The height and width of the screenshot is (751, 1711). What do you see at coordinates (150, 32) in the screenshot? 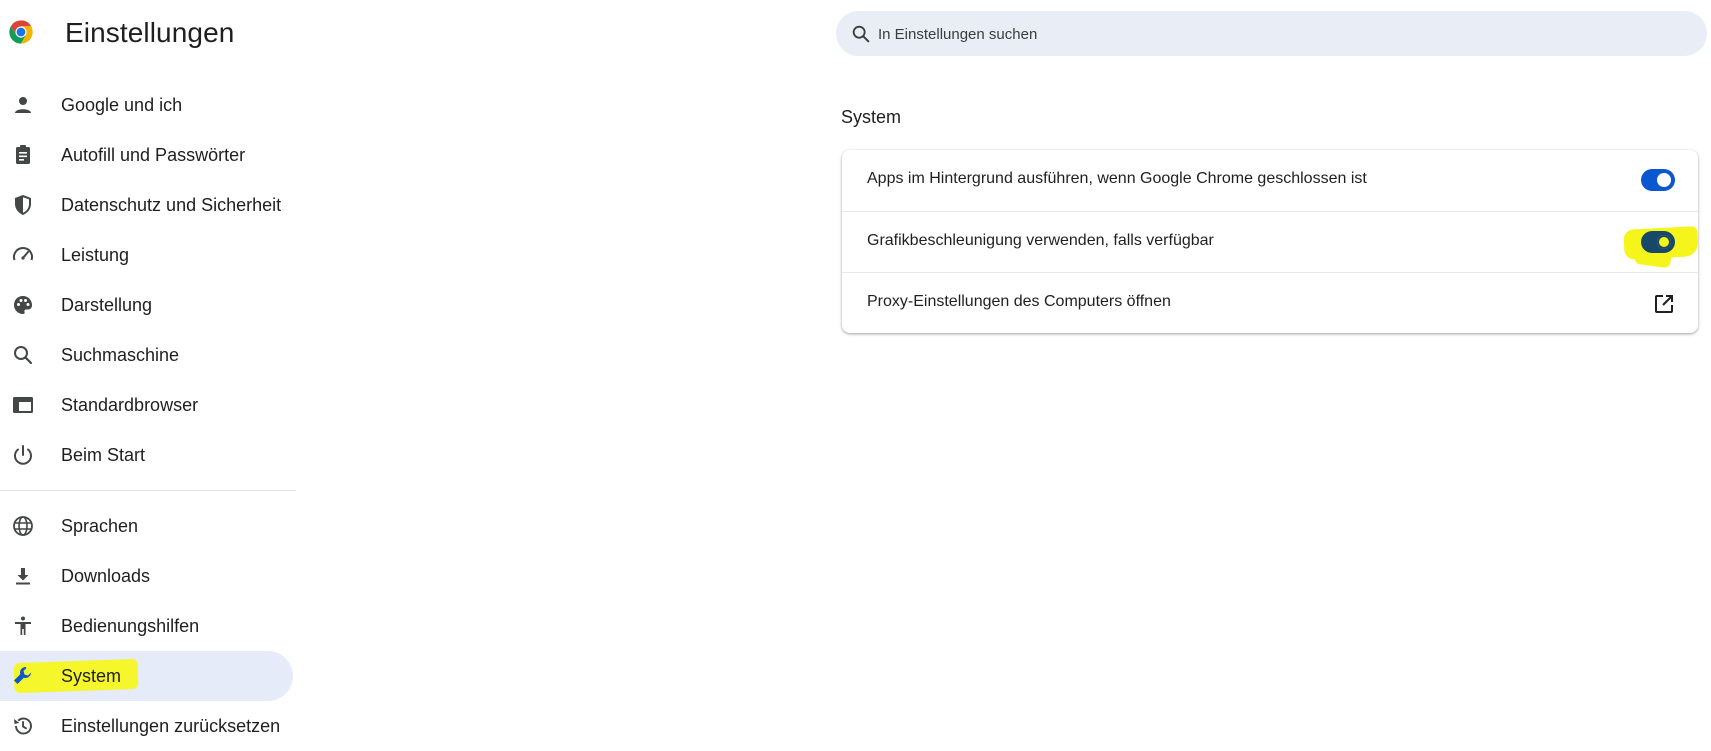
I see `page-title: Einstellungen` at bounding box center [150, 32].